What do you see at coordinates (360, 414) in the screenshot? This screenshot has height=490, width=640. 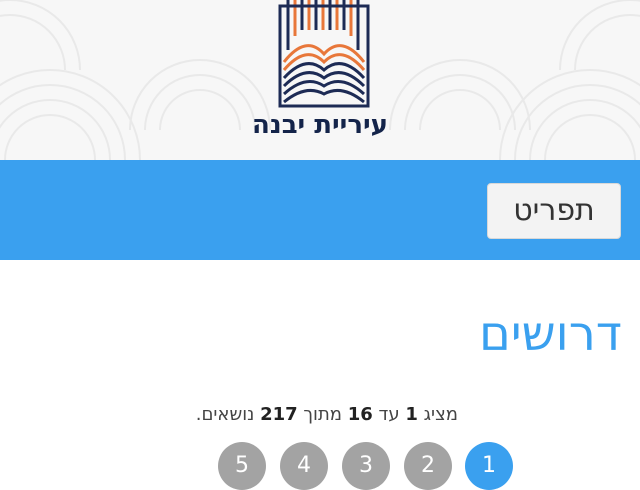 I see `summary-to: 16` at bounding box center [360, 414].